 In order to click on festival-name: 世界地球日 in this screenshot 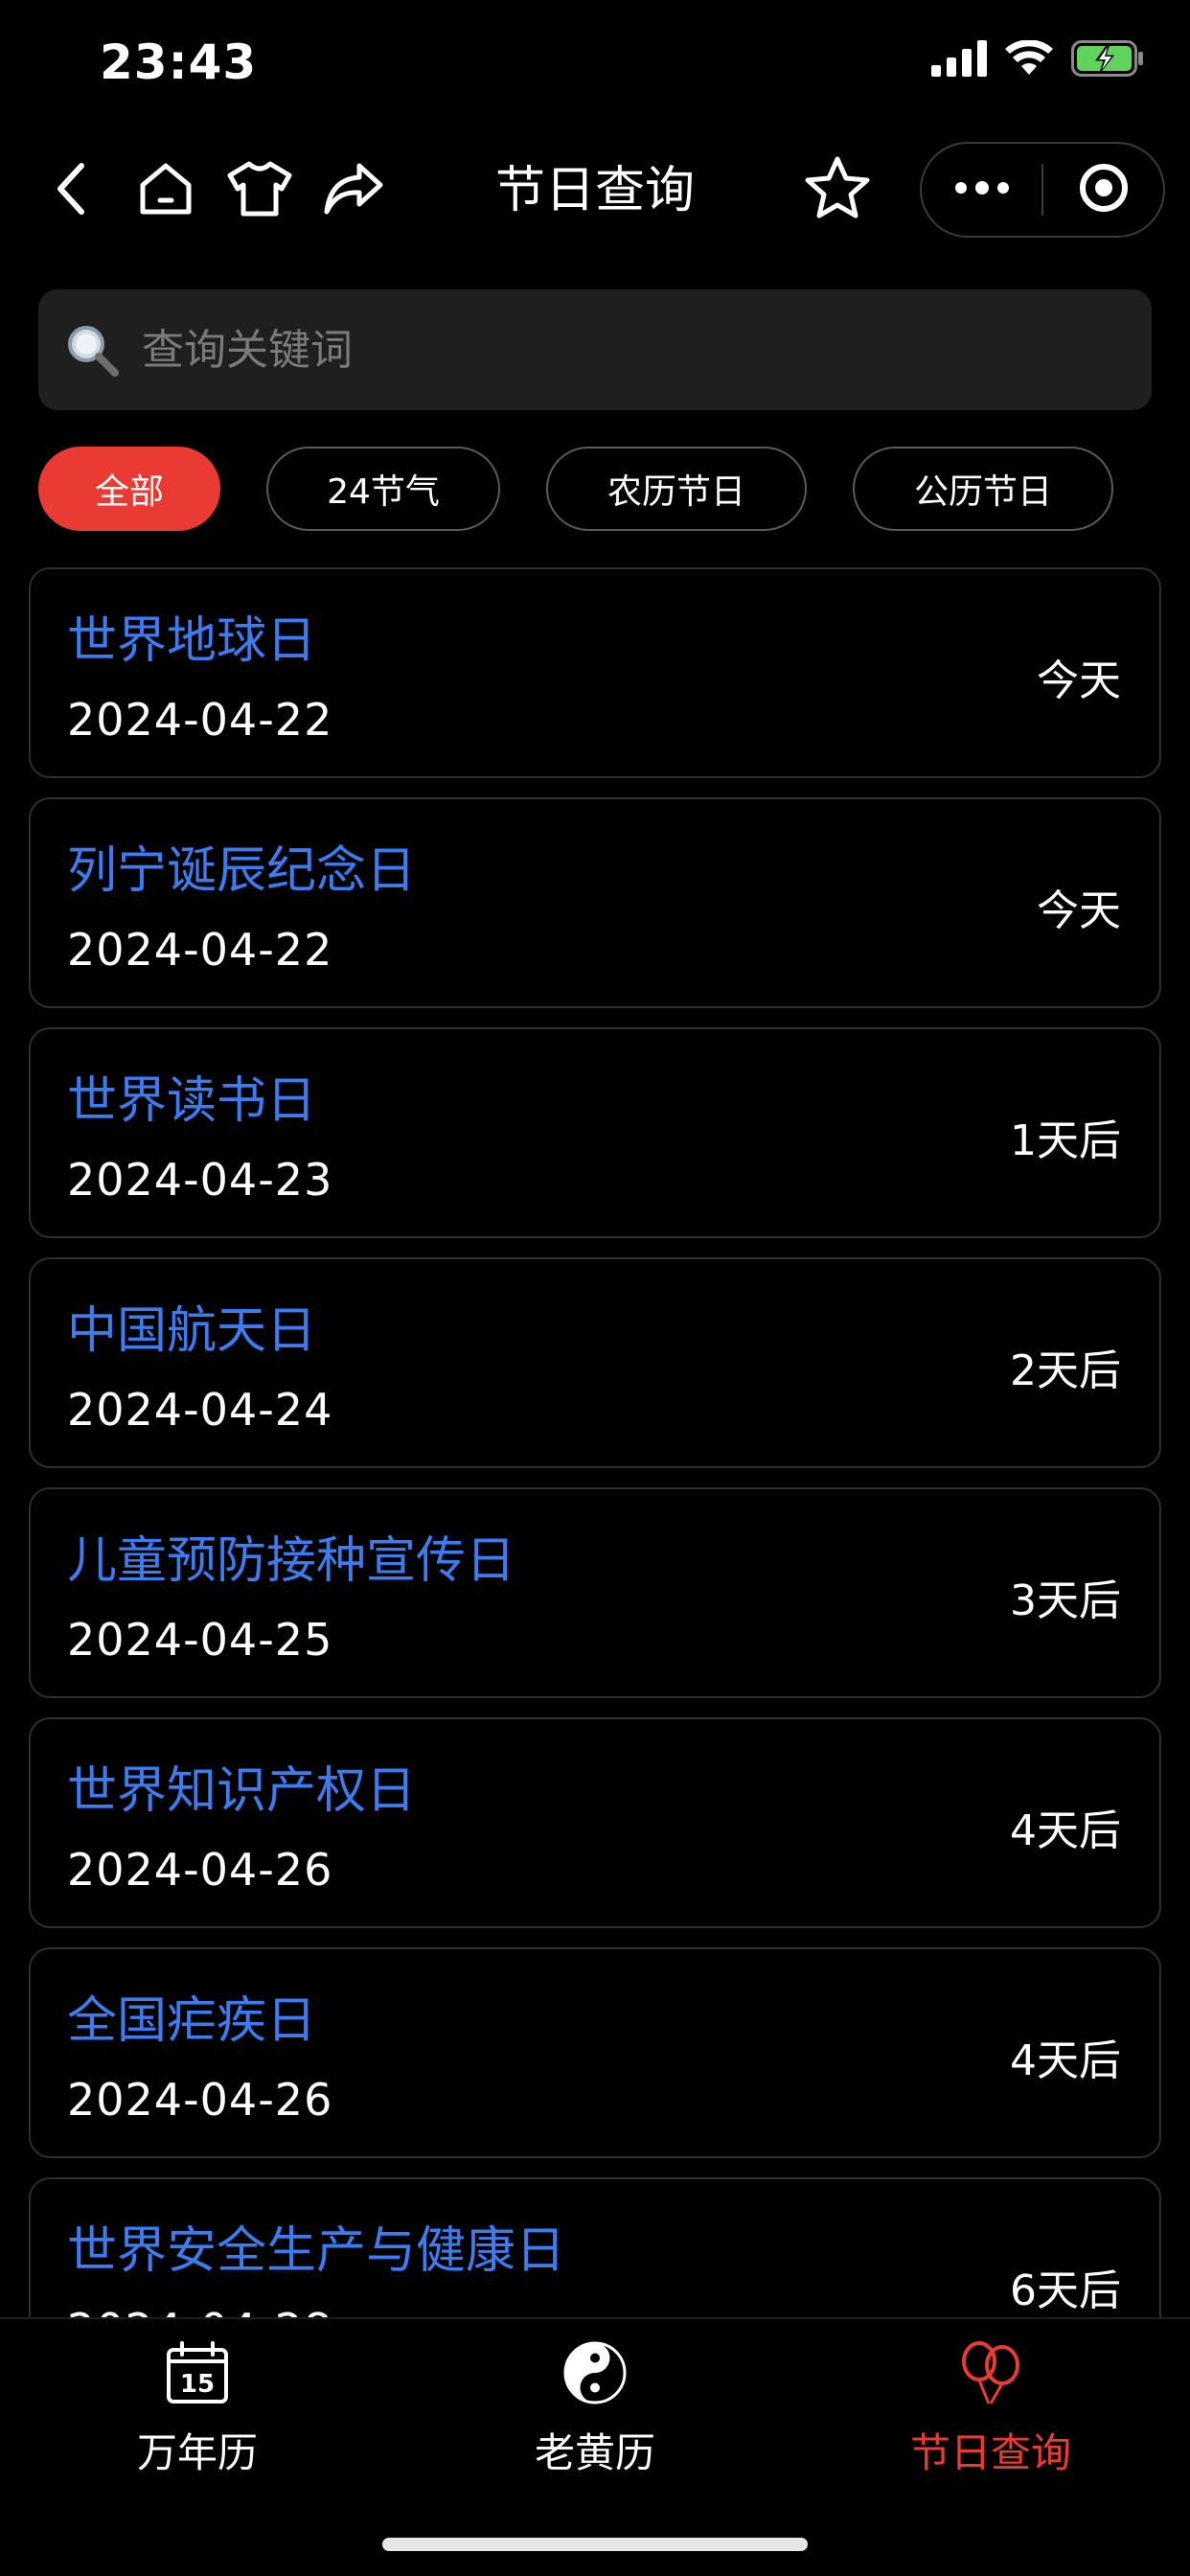, I will do `click(192, 641)`.